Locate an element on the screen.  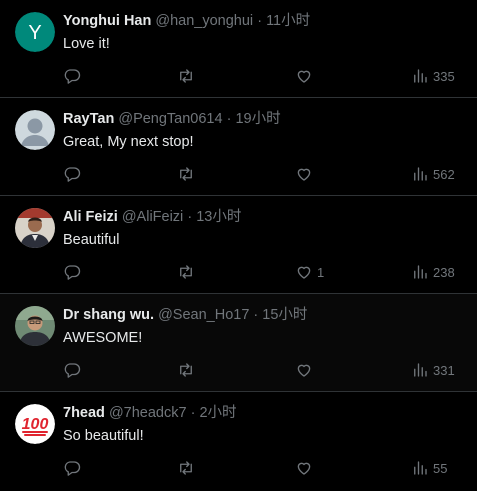
avatar: 100 is located at coordinates (35, 424).